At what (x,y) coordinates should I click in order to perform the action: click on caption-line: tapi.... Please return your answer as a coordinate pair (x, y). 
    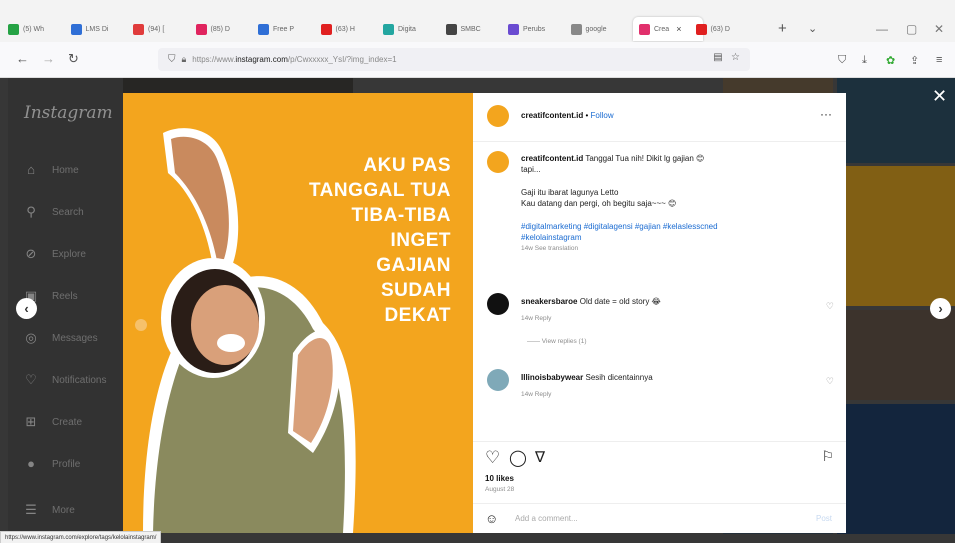
    Looking at the image, I should click on (531, 169).